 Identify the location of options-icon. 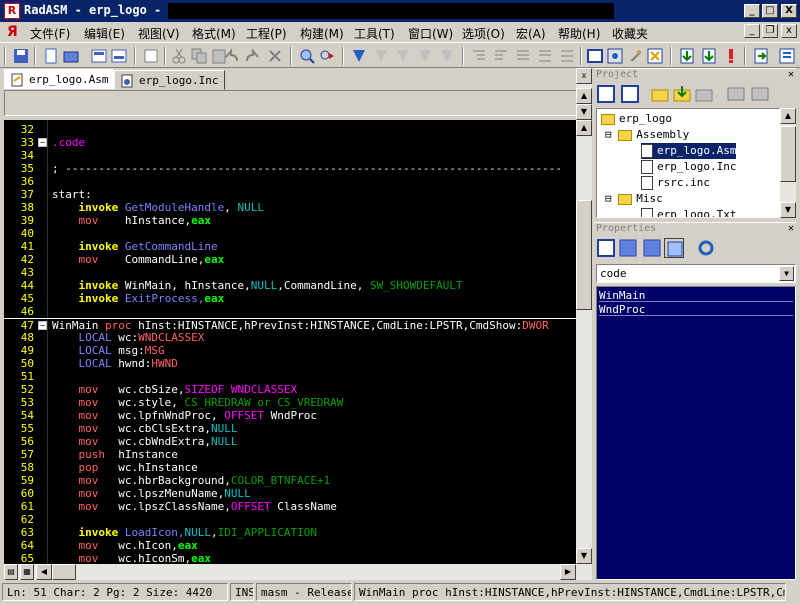
(655, 56).